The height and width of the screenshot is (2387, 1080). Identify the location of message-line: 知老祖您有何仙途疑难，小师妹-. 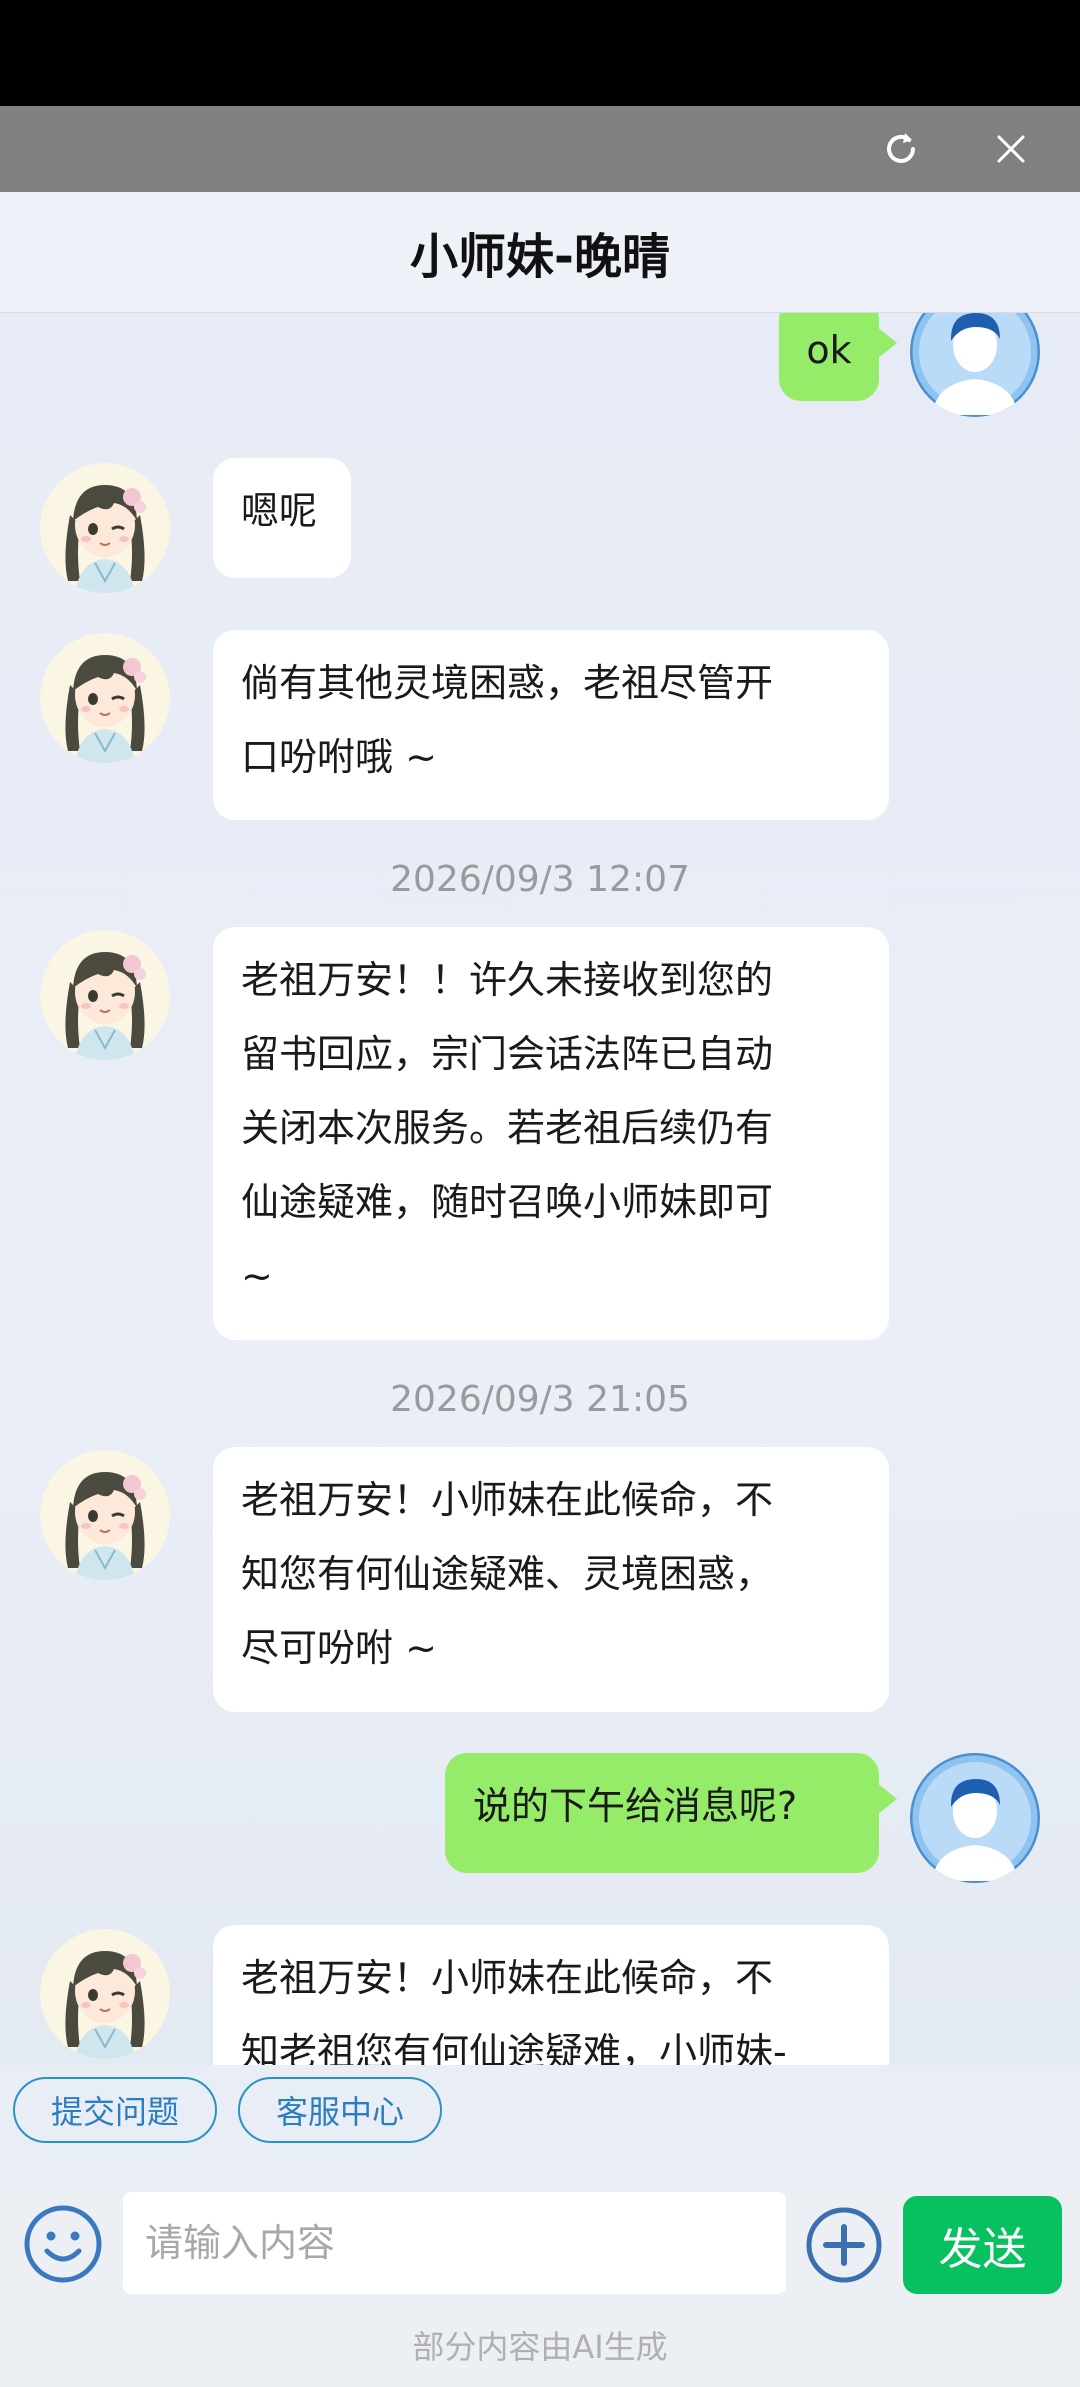
(514, 2047).